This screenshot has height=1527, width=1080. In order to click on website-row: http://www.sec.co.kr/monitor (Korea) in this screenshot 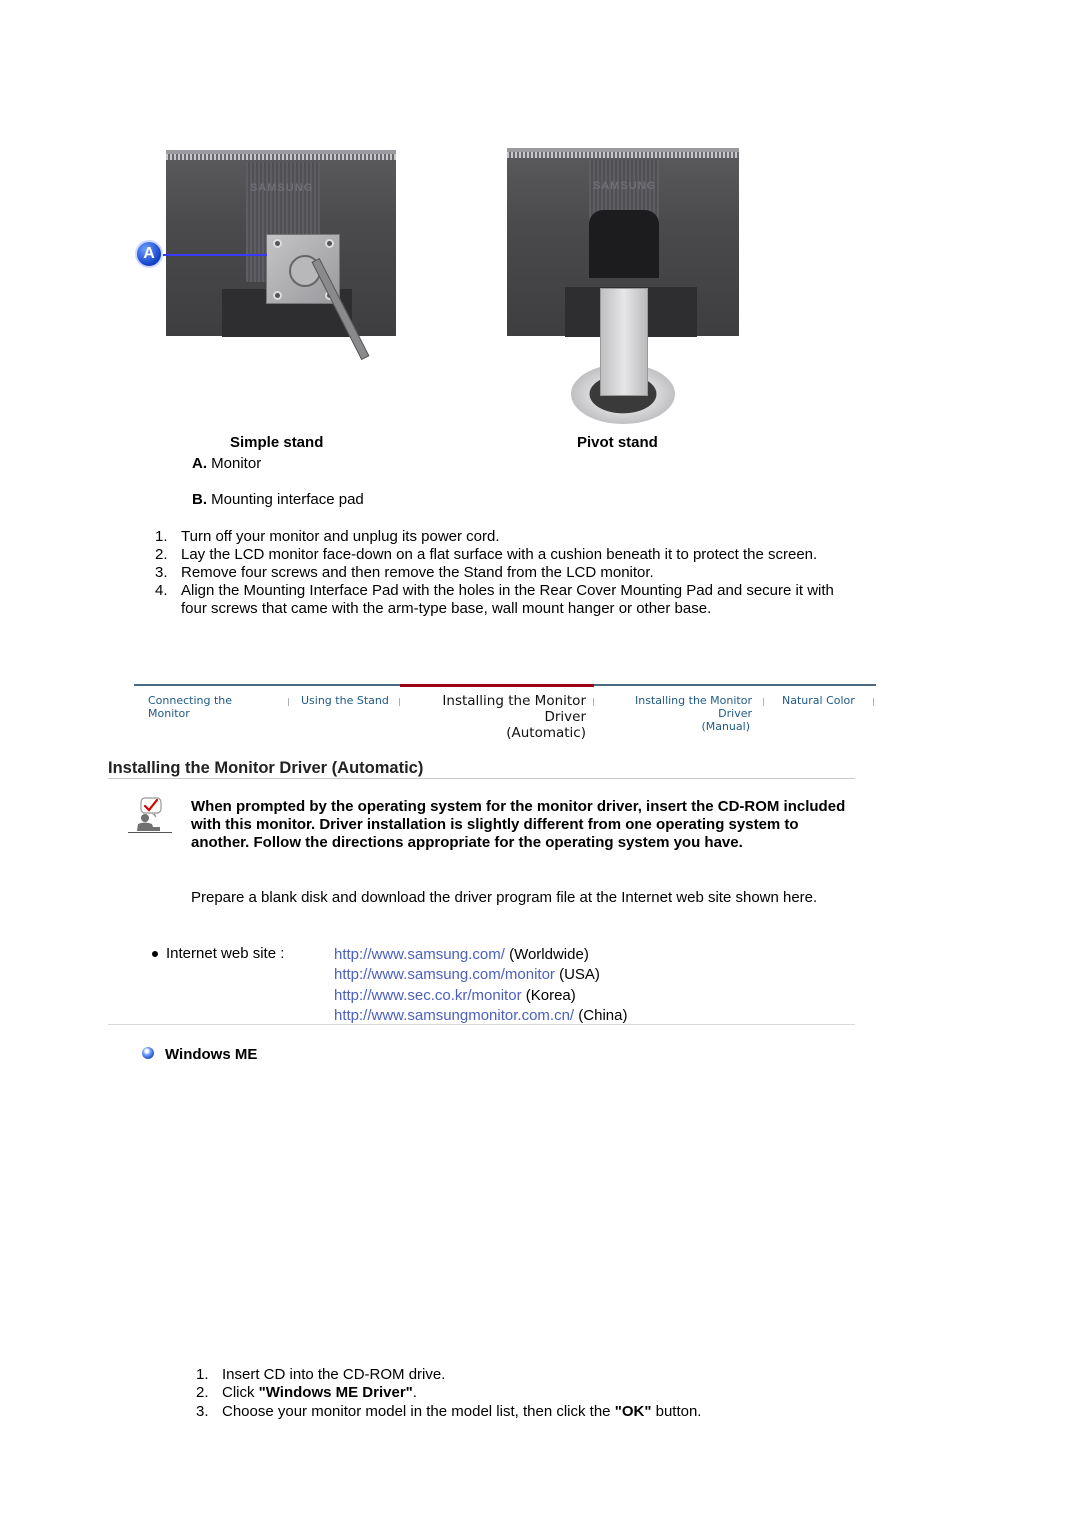, I will do `click(480, 996)`.